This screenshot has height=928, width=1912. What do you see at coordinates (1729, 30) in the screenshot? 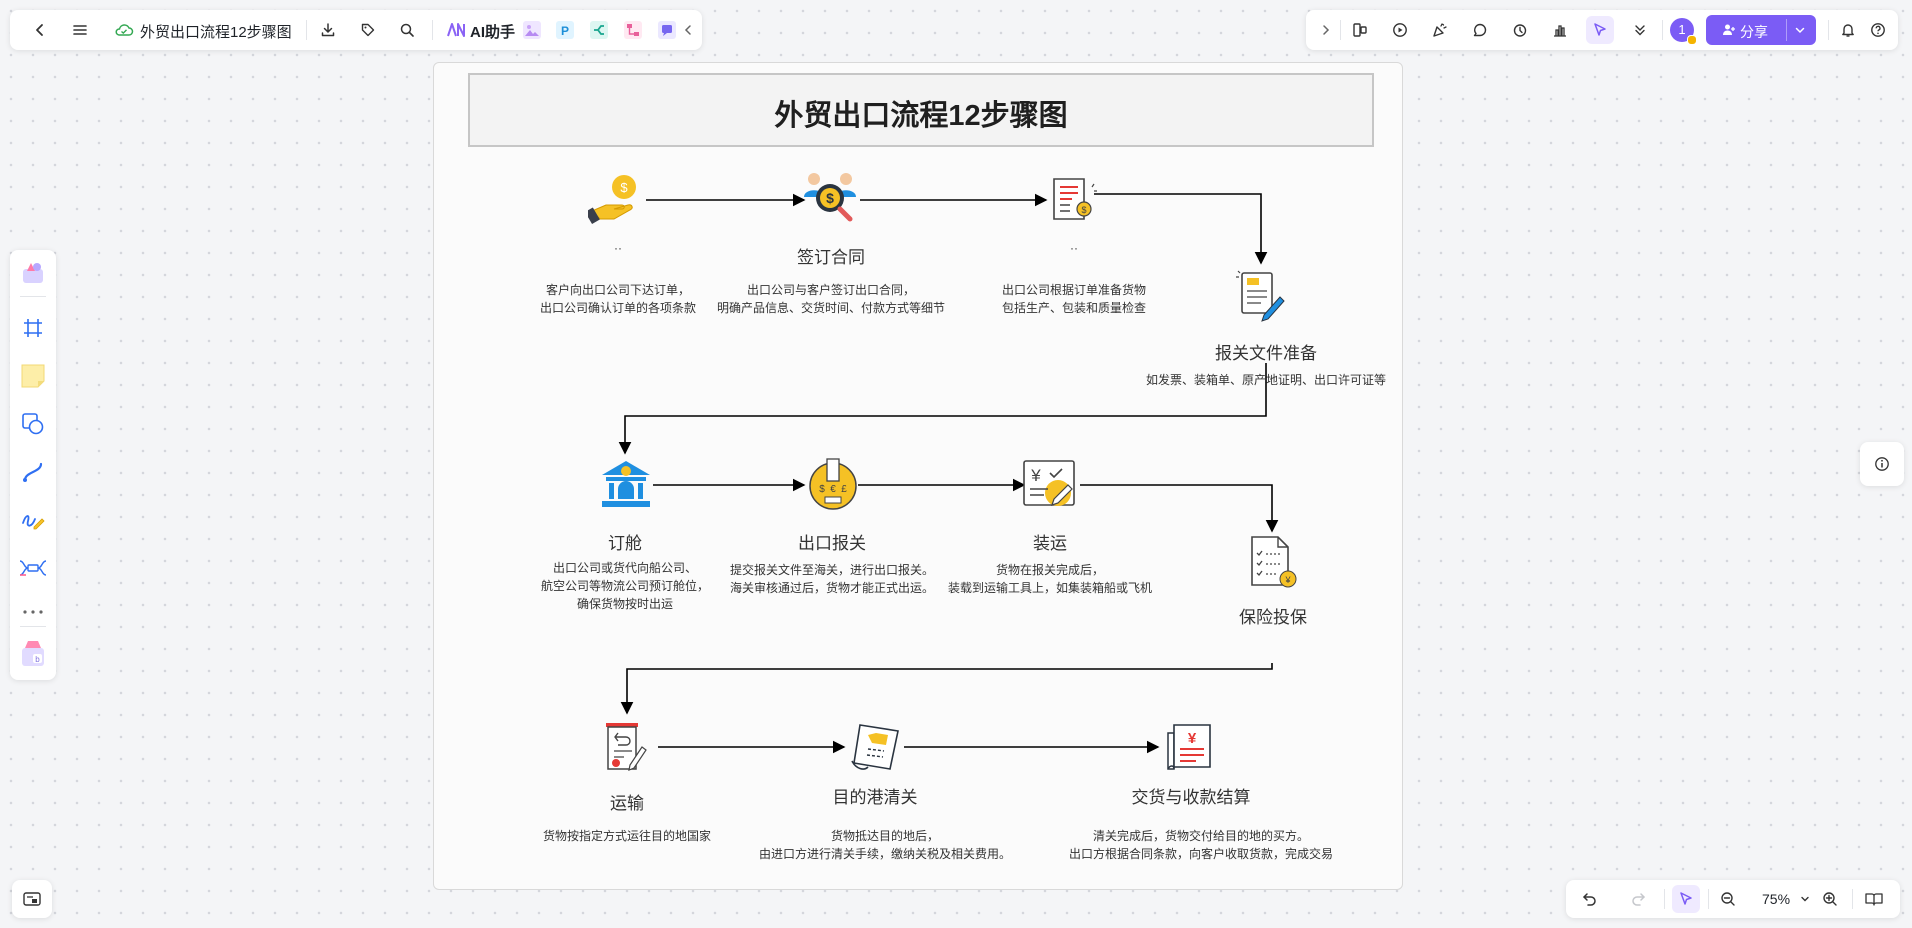
I see `add-user-icon` at bounding box center [1729, 30].